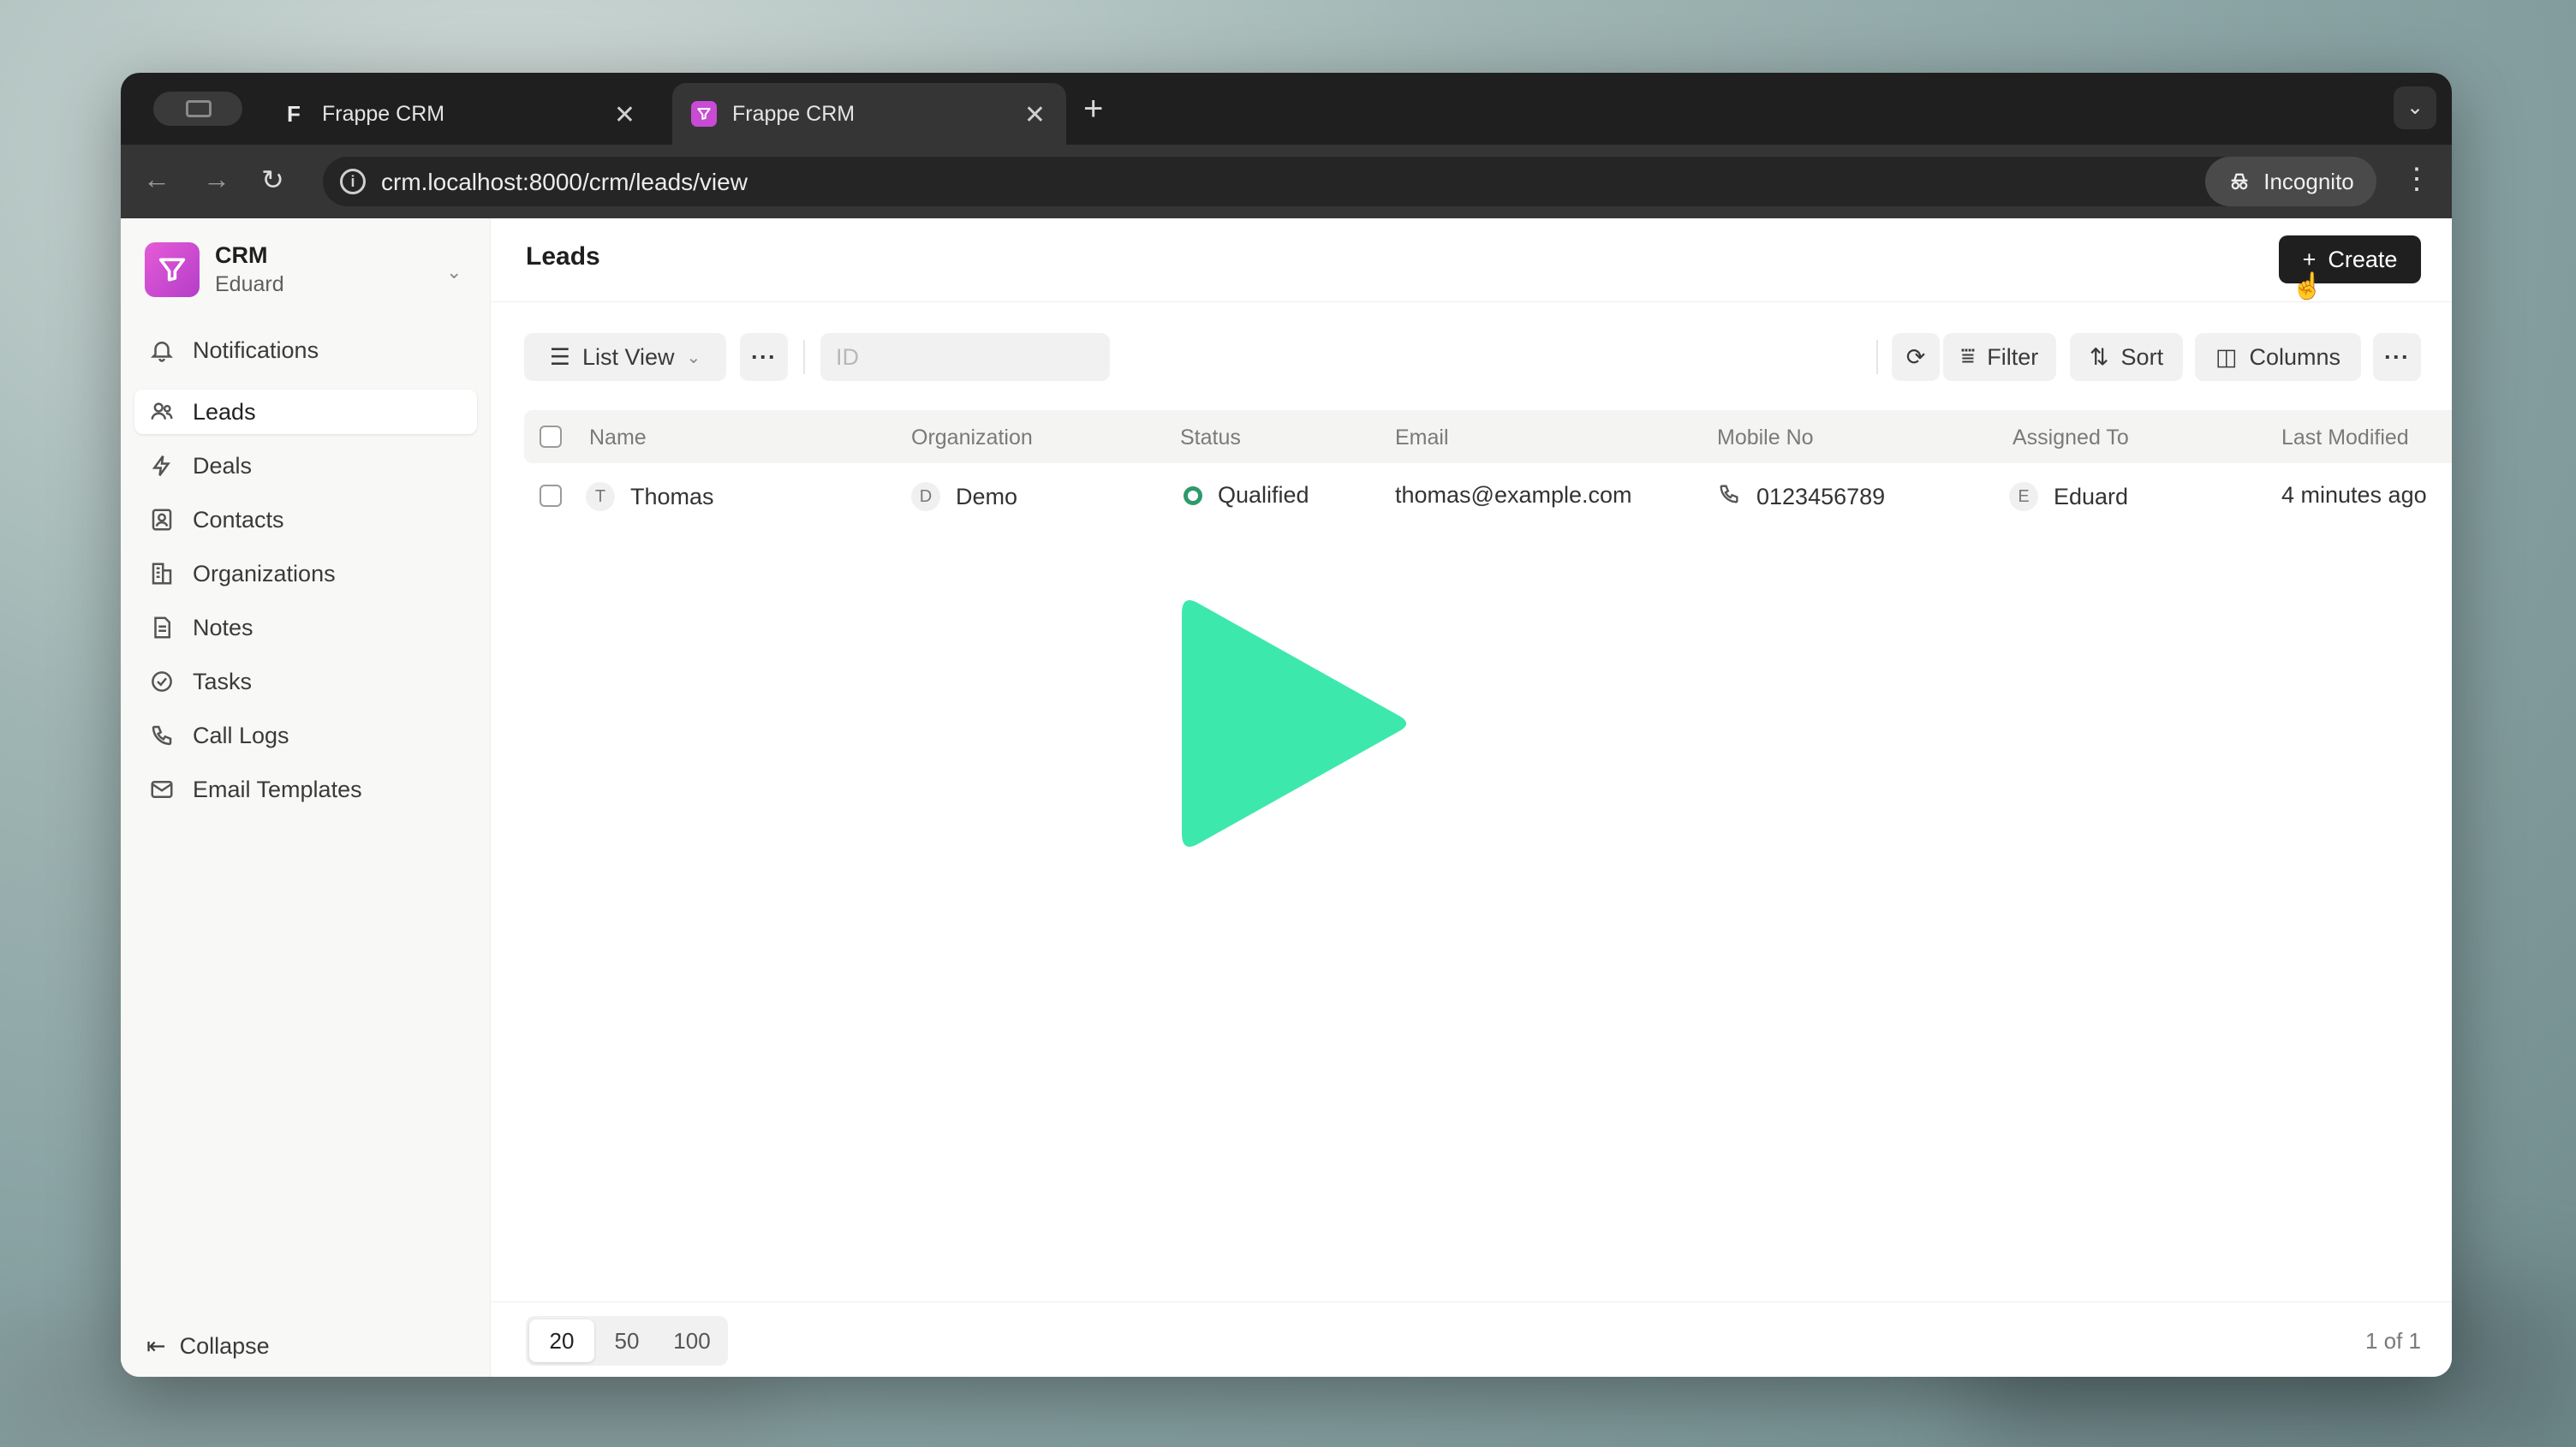  What do you see at coordinates (1211, 438) in the screenshot?
I see `column-header: Status` at bounding box center [1211, 438].